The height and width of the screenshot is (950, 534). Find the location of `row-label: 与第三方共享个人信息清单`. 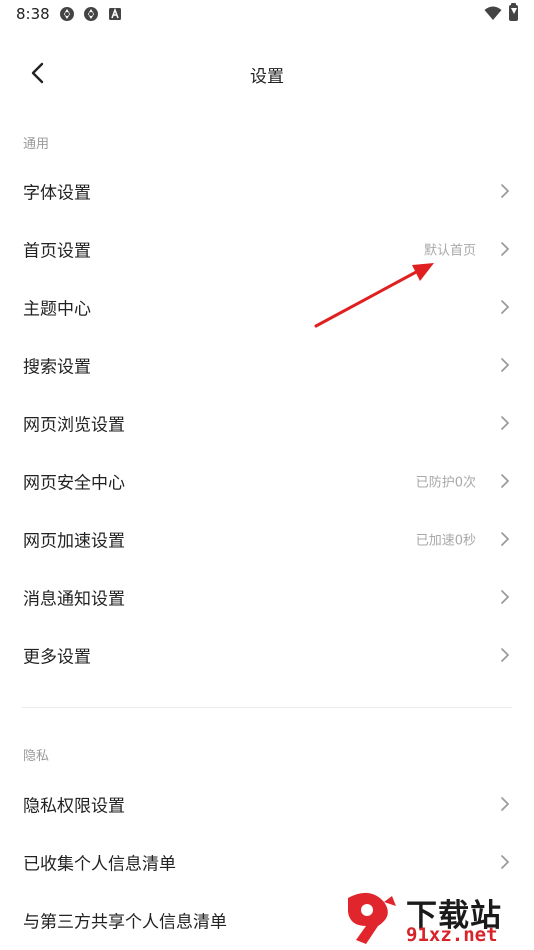

row-label: 与第三方共享个人信息清单 is located at coordinates (125, 922).